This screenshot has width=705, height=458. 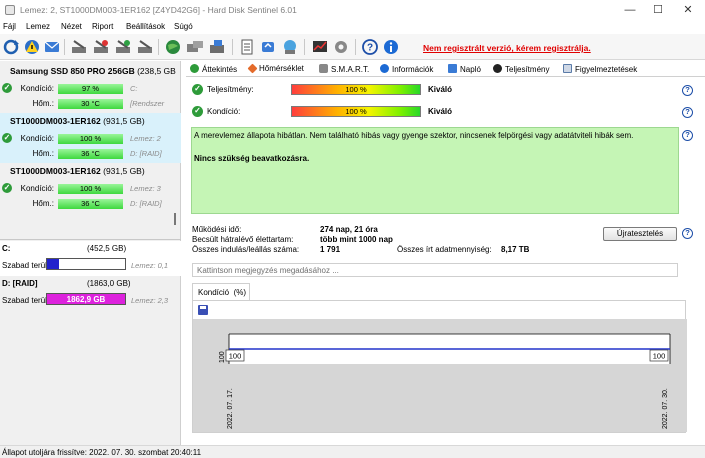 I want to click on network-icon, so click(x=290, y=47).